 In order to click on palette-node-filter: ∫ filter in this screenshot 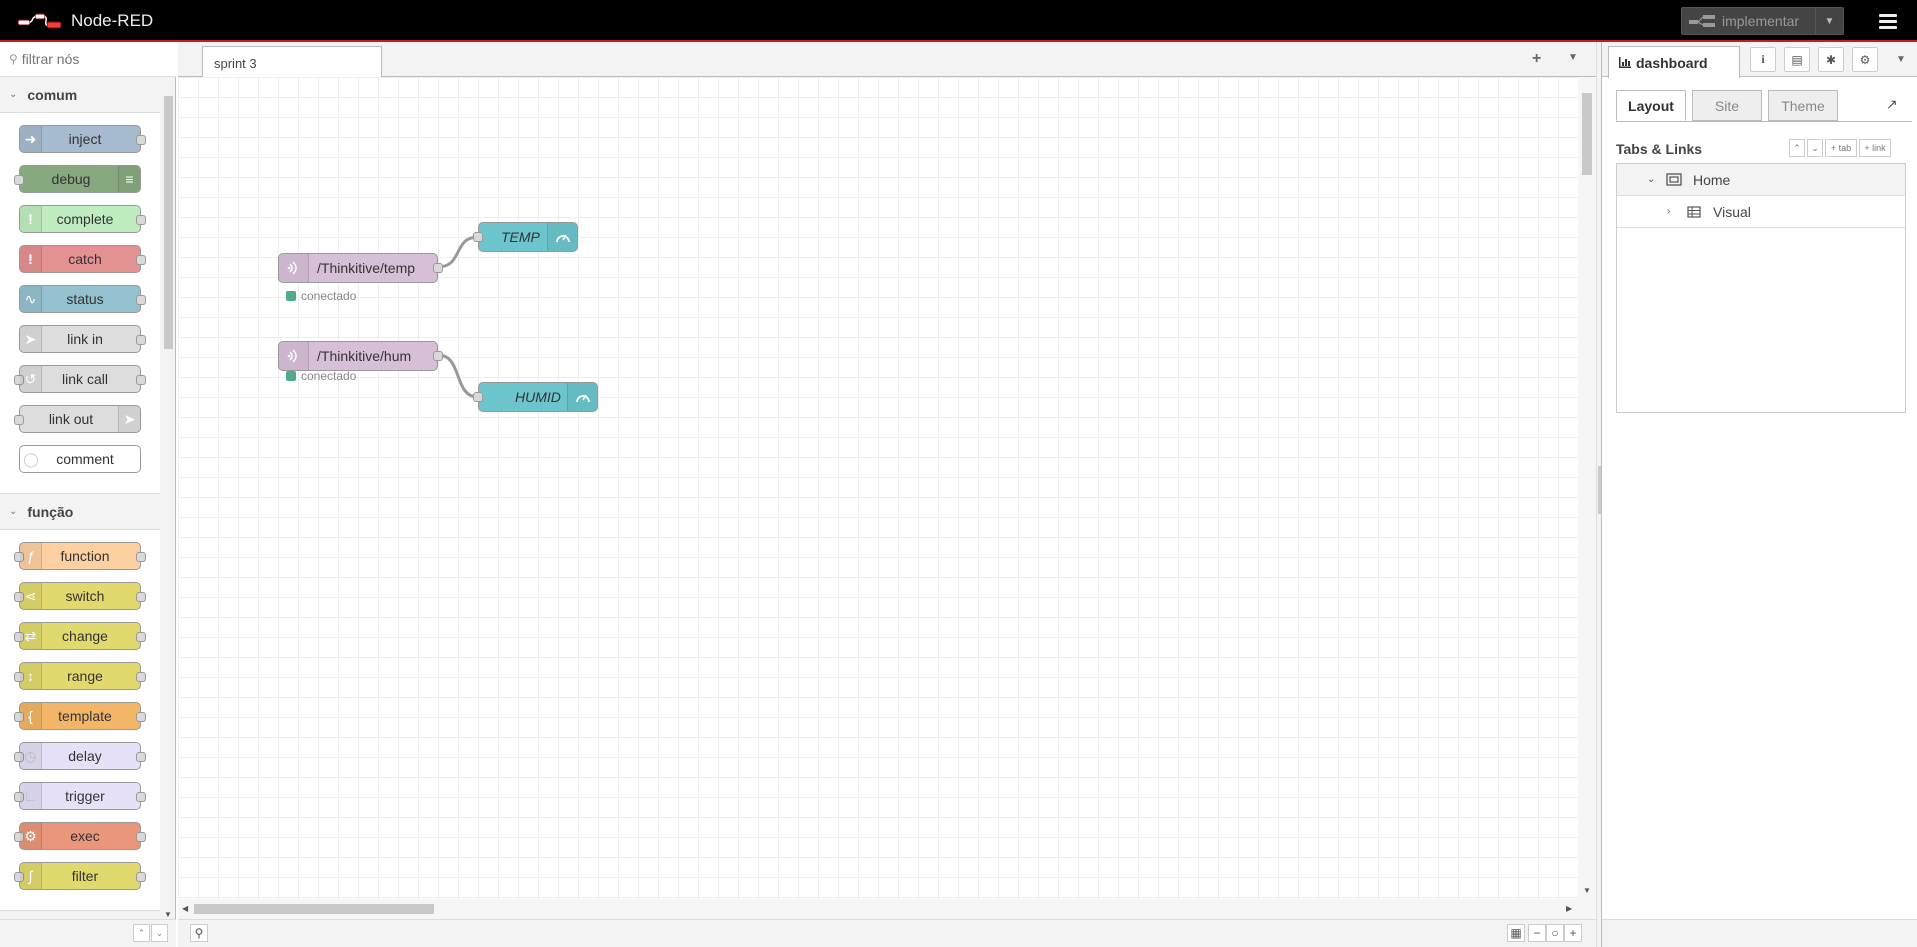, I will do `click(80, 876)`.